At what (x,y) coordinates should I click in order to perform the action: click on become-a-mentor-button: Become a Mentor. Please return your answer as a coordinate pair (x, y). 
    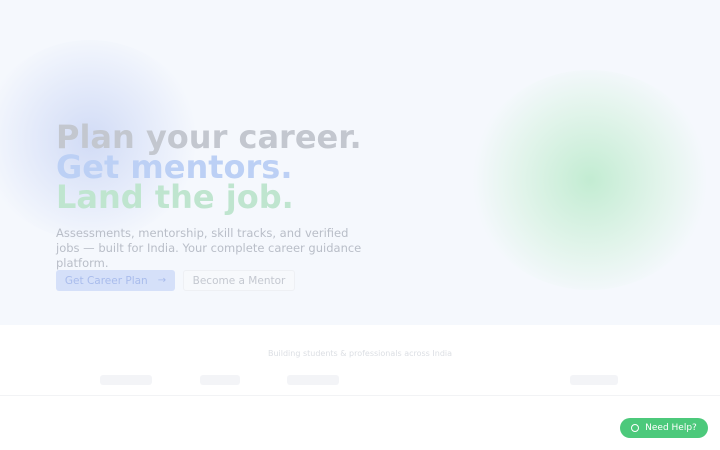
    Looking at the image, I should click on (239, 280).